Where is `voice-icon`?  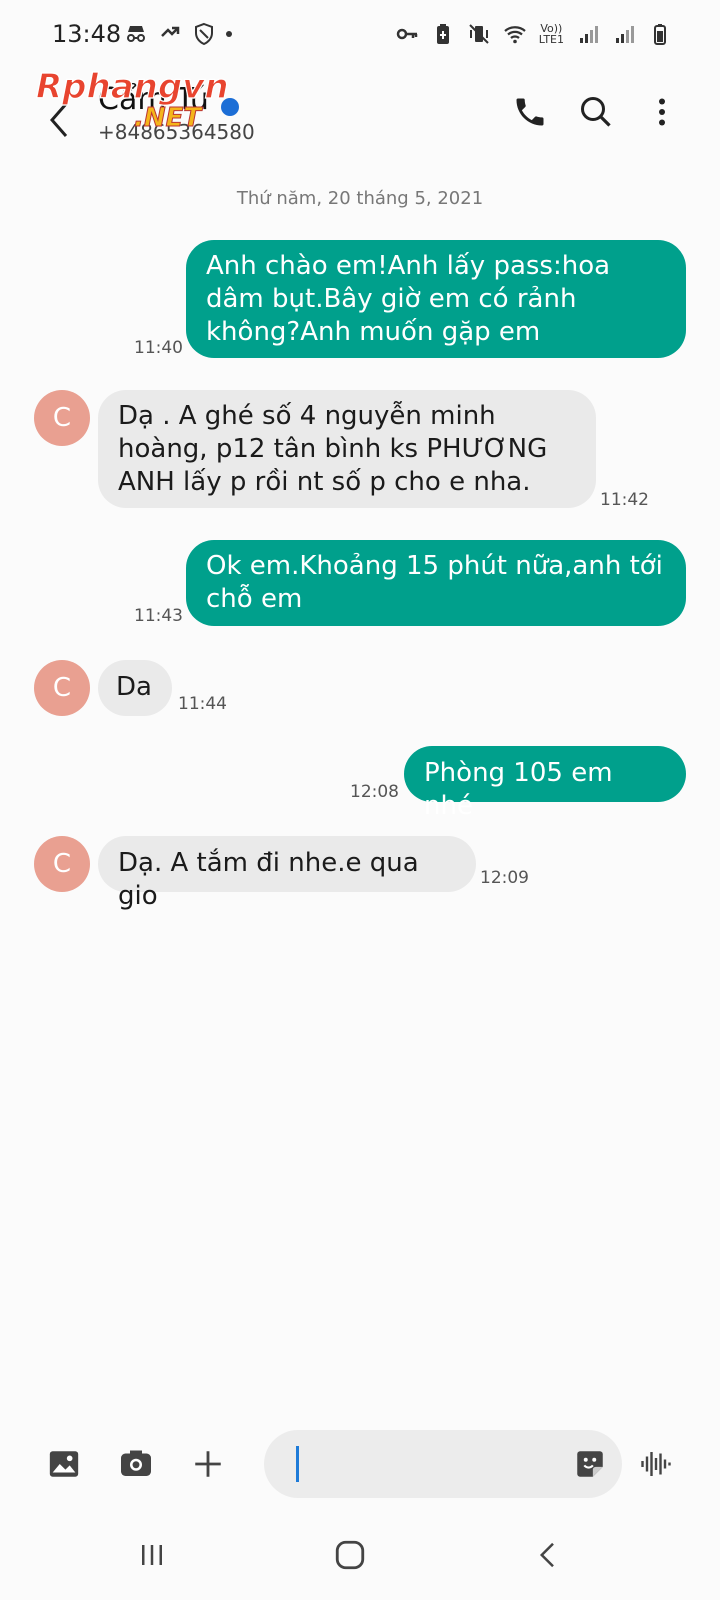 voice-icon is located at coordinates (656, 1464).